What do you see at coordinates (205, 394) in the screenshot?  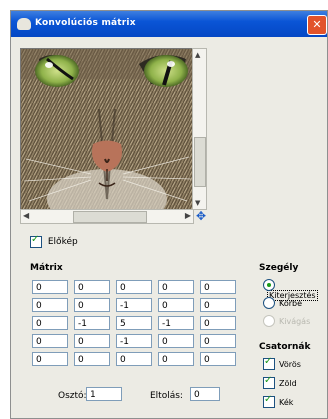 I see `offset-input: 0` at bounding box center [205, 394].